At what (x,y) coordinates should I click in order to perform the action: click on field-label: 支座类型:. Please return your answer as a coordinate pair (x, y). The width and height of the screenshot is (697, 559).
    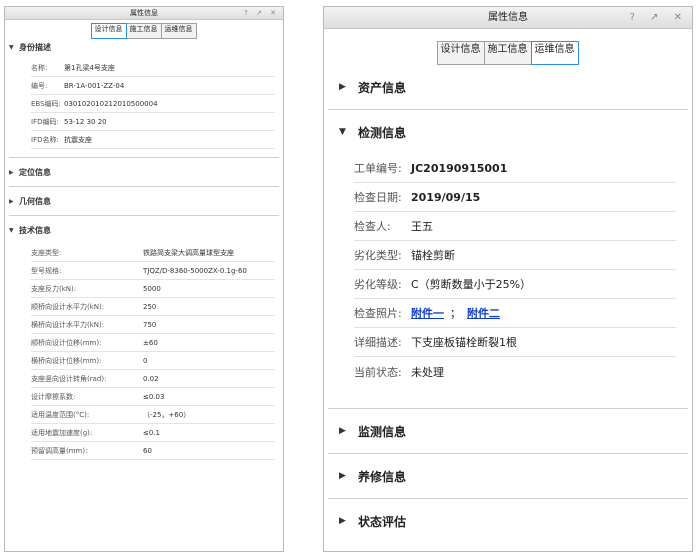
    Looking at the image, I should click on (46, 252).